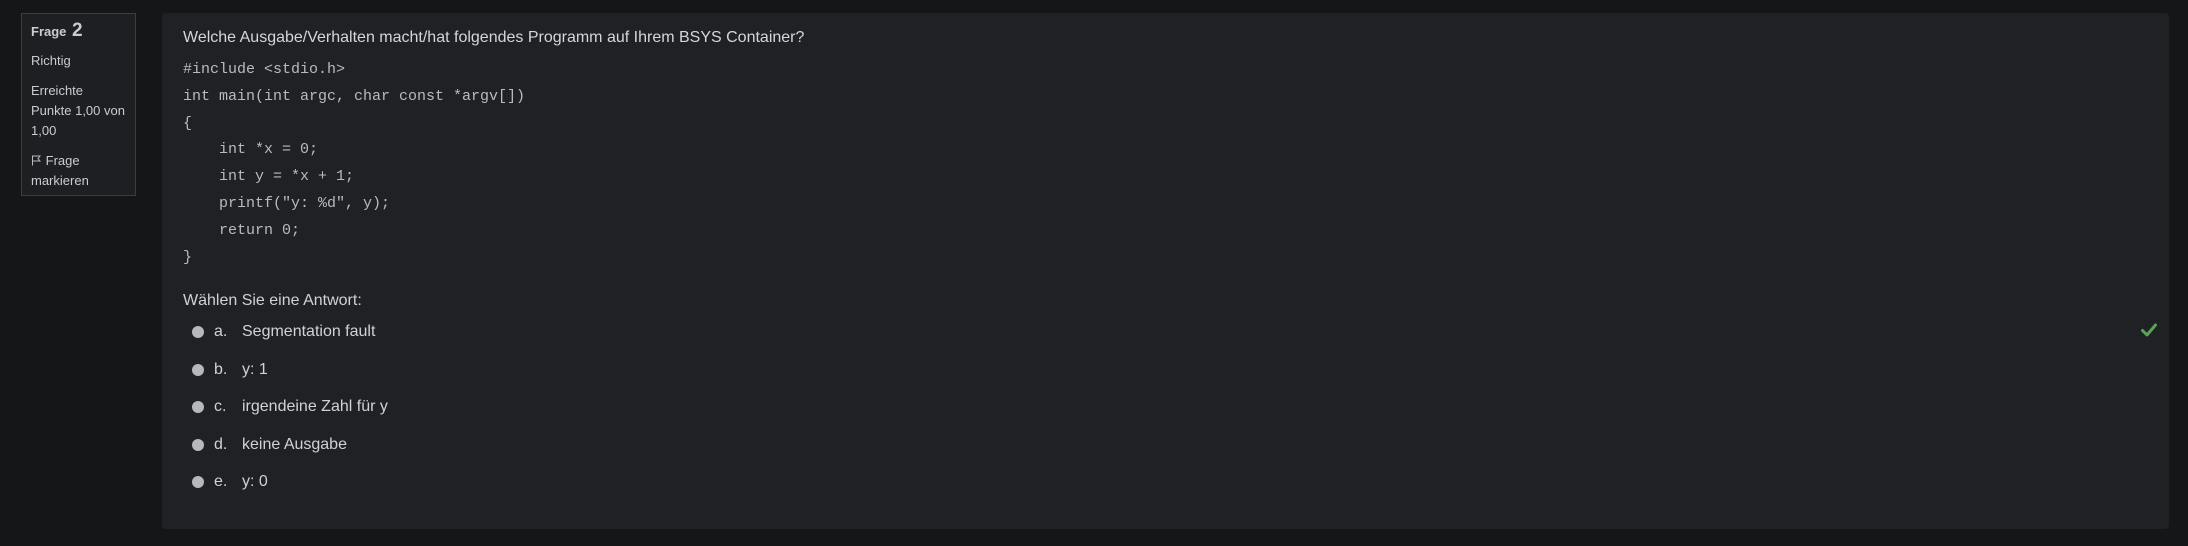 This screenshot has height=546, width=2188. What do you see at coordinates (37, 160) in the screenshot?
I see `flag-icon` at bounding box center [37, 160].